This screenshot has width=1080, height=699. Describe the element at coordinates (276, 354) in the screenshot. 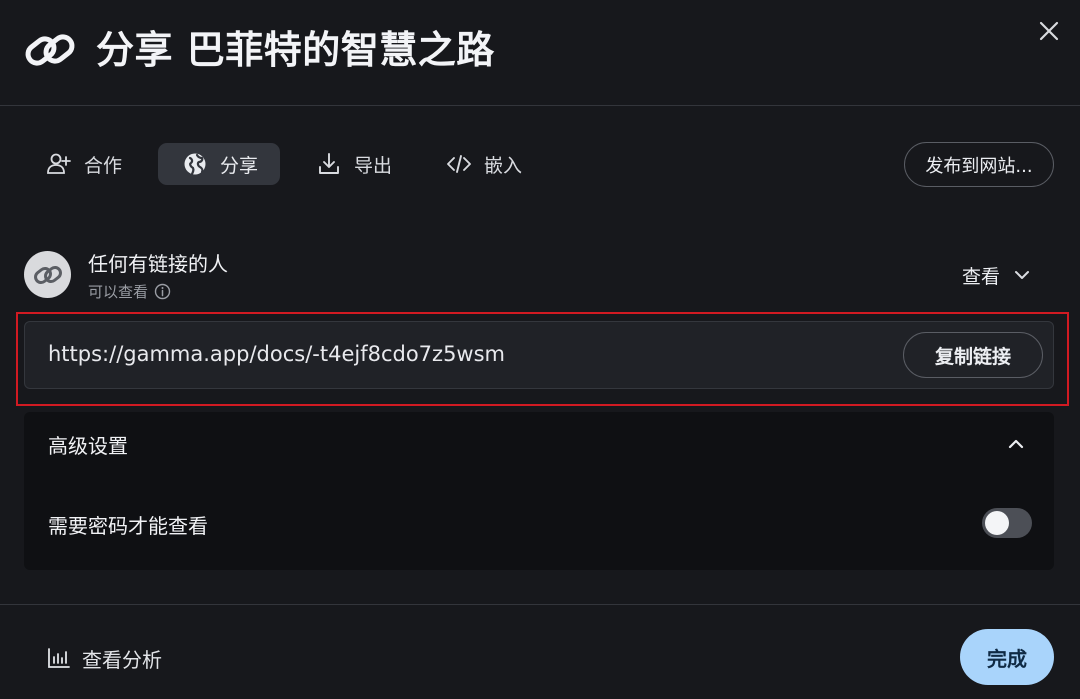

I see `share-link-url: https://gamma.app/docs/-t4ejf8cdo7z5wsm` at that location.